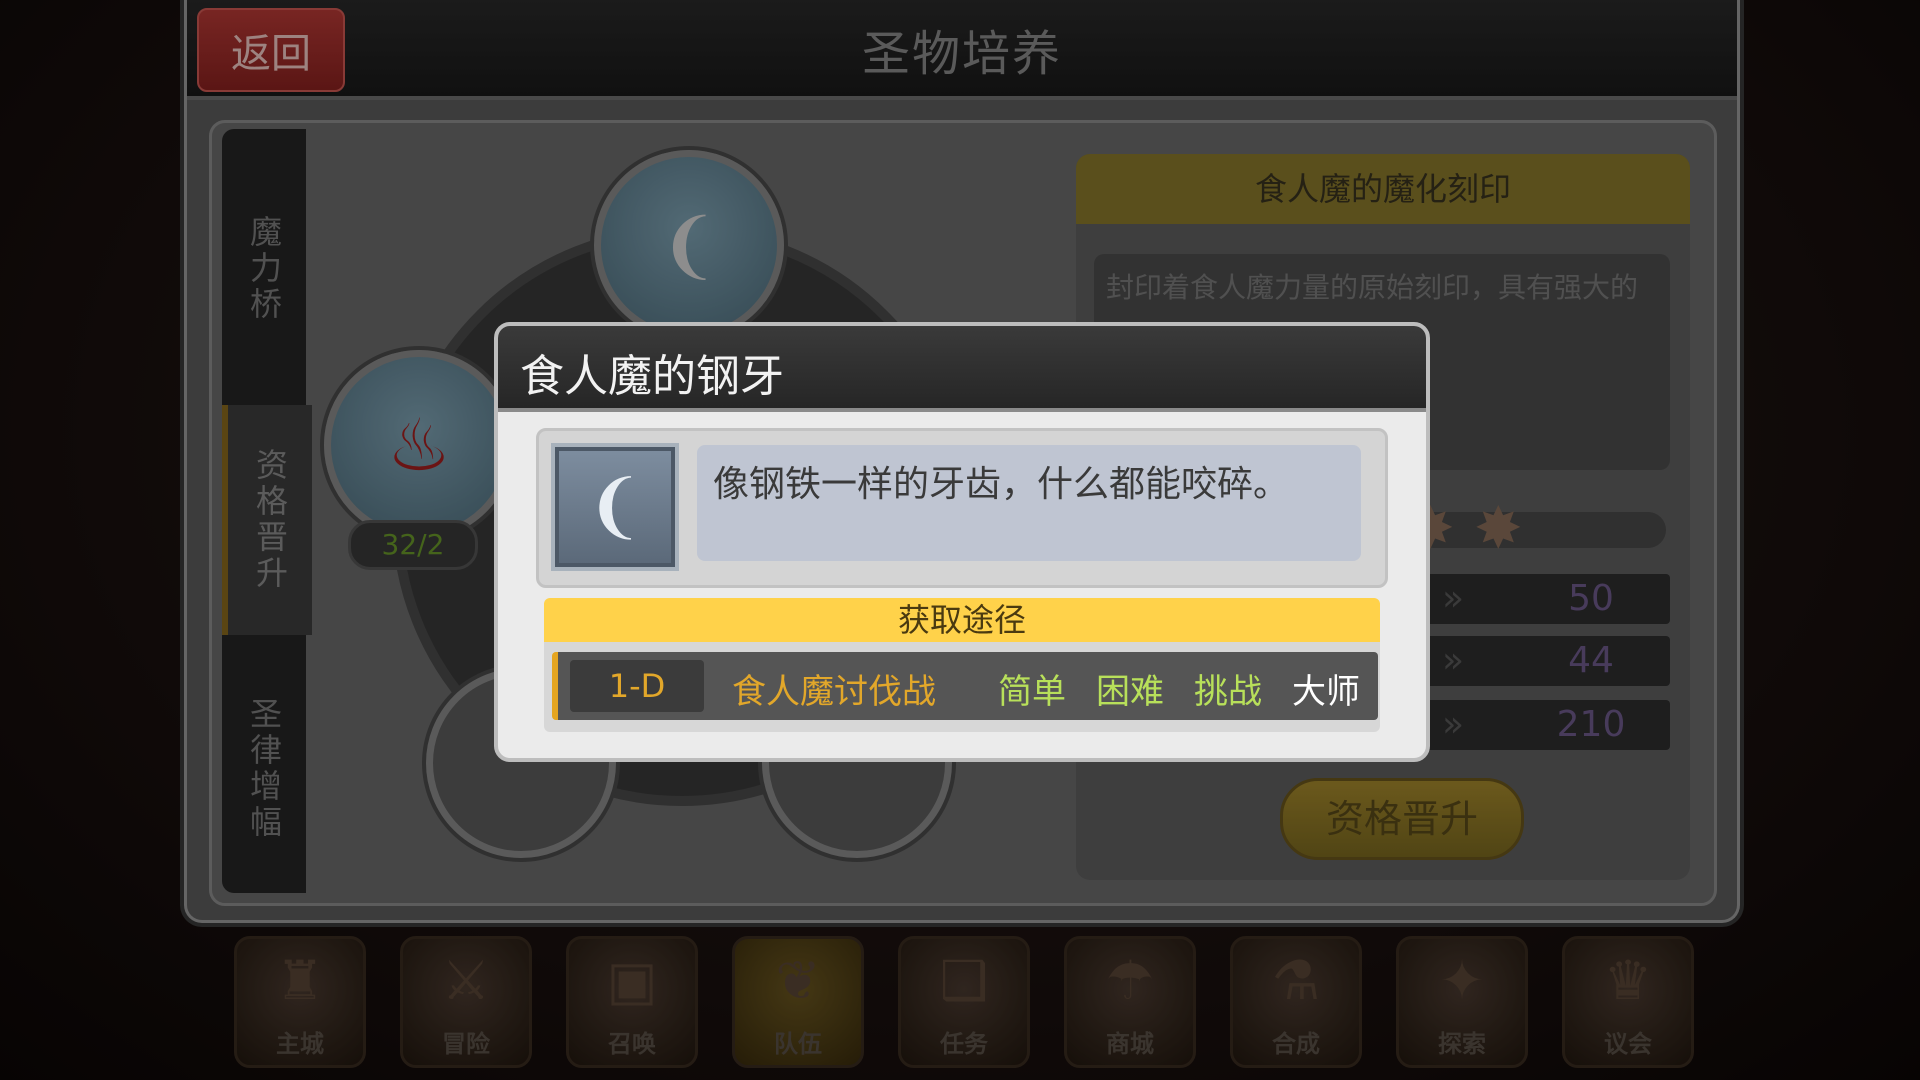  What do you see at coordinates (1032, 688) in the screenshot?
I see `difficulty-easy: 简单` at bounding box center [1032, 688].